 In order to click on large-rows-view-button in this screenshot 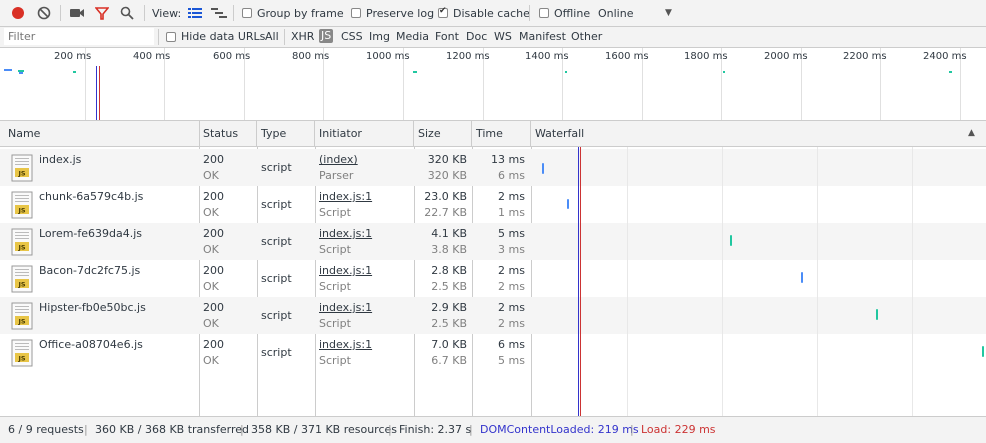, I will do `click(195, 13)`.